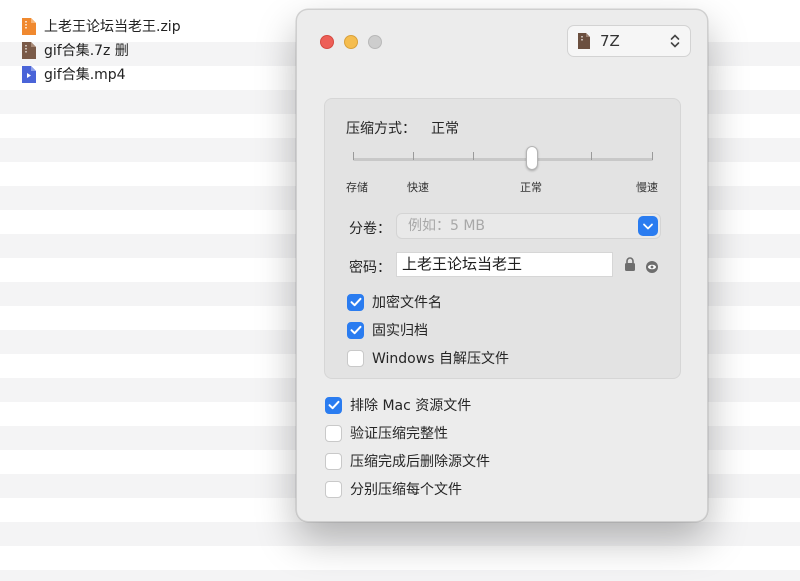 This screenshot has width=800, height=581. I want to click on file-name: gif合集.7z 删, so click(86, 51).